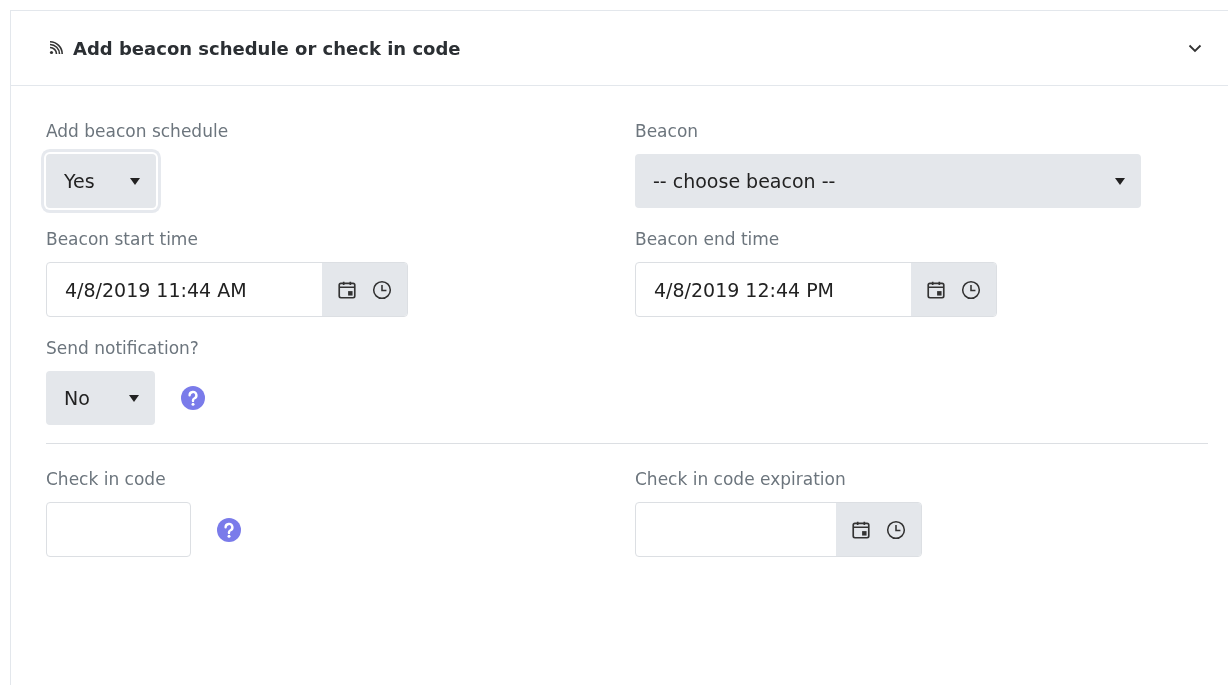 This screenshot has width=1228, height=685. What do you see at coordinates (118, 529) in the screenshot?
I see `input-field` at bounding box center [118, 529].